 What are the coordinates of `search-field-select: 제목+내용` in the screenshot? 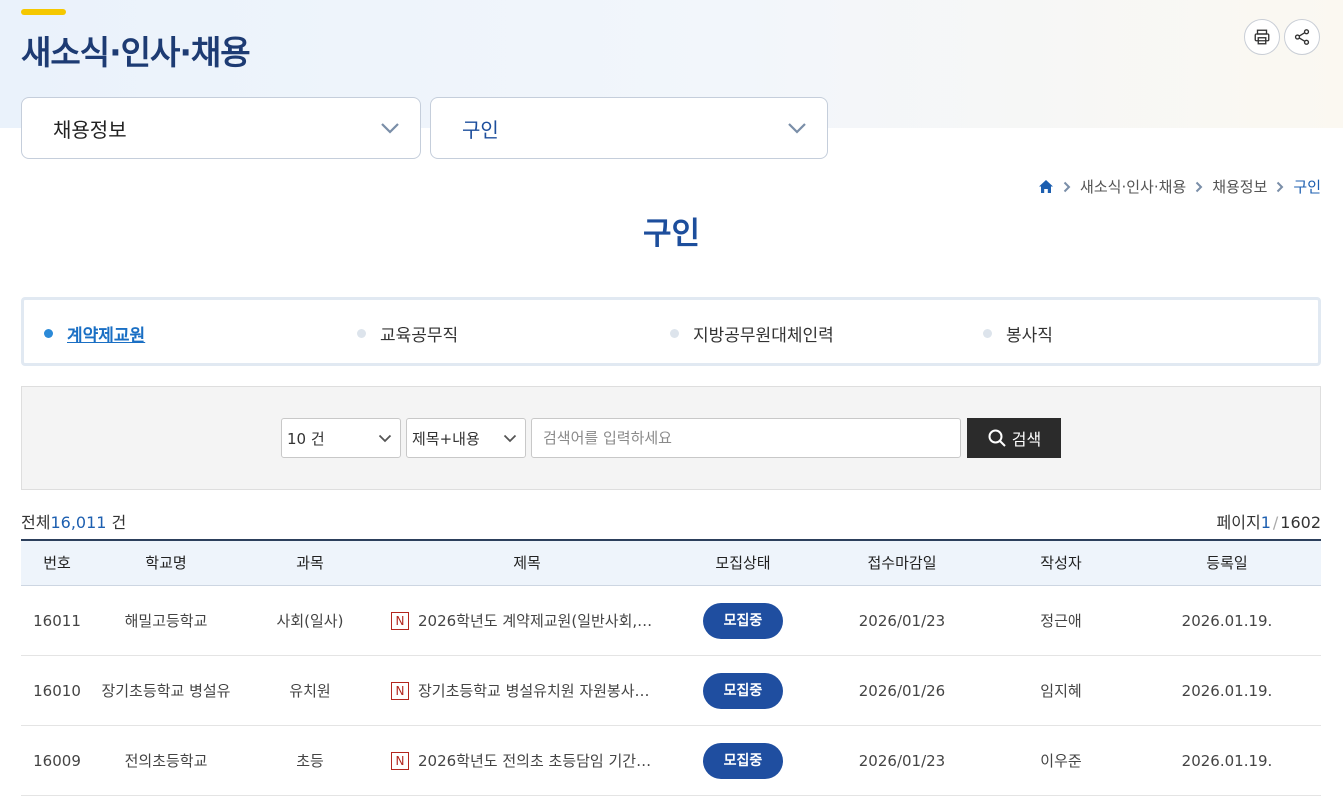 It's located at (466, 438).